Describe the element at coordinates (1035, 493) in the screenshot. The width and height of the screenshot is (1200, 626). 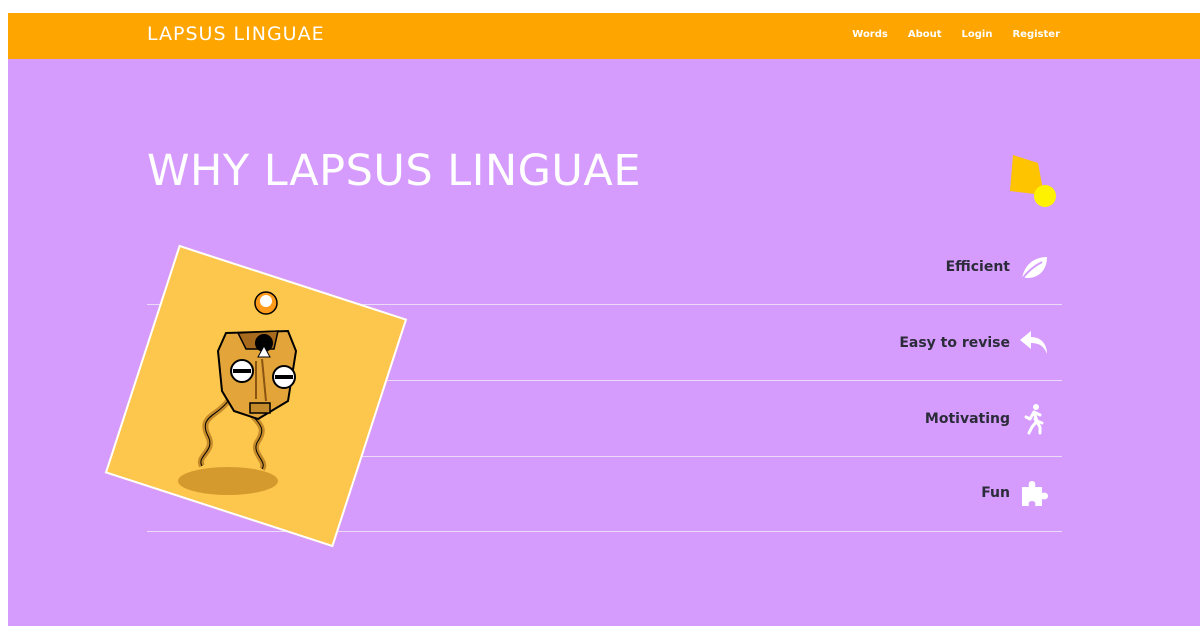
I see `puzzle-piece-icon` at that location.